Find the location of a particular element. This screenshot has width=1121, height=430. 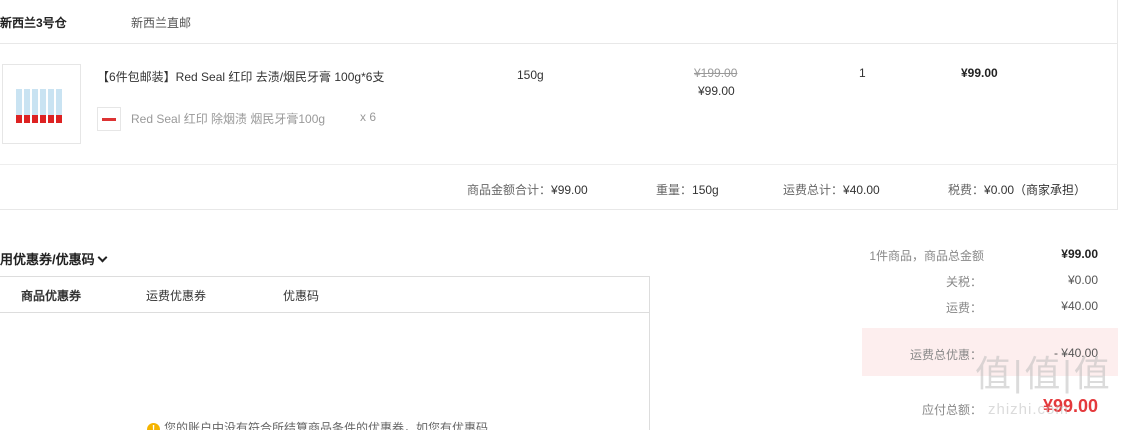

coupon-notice: ! 您的账户中没有符合所结算商品条件的优惠券，如您有优惠码 is located at coordinates (317, 424).